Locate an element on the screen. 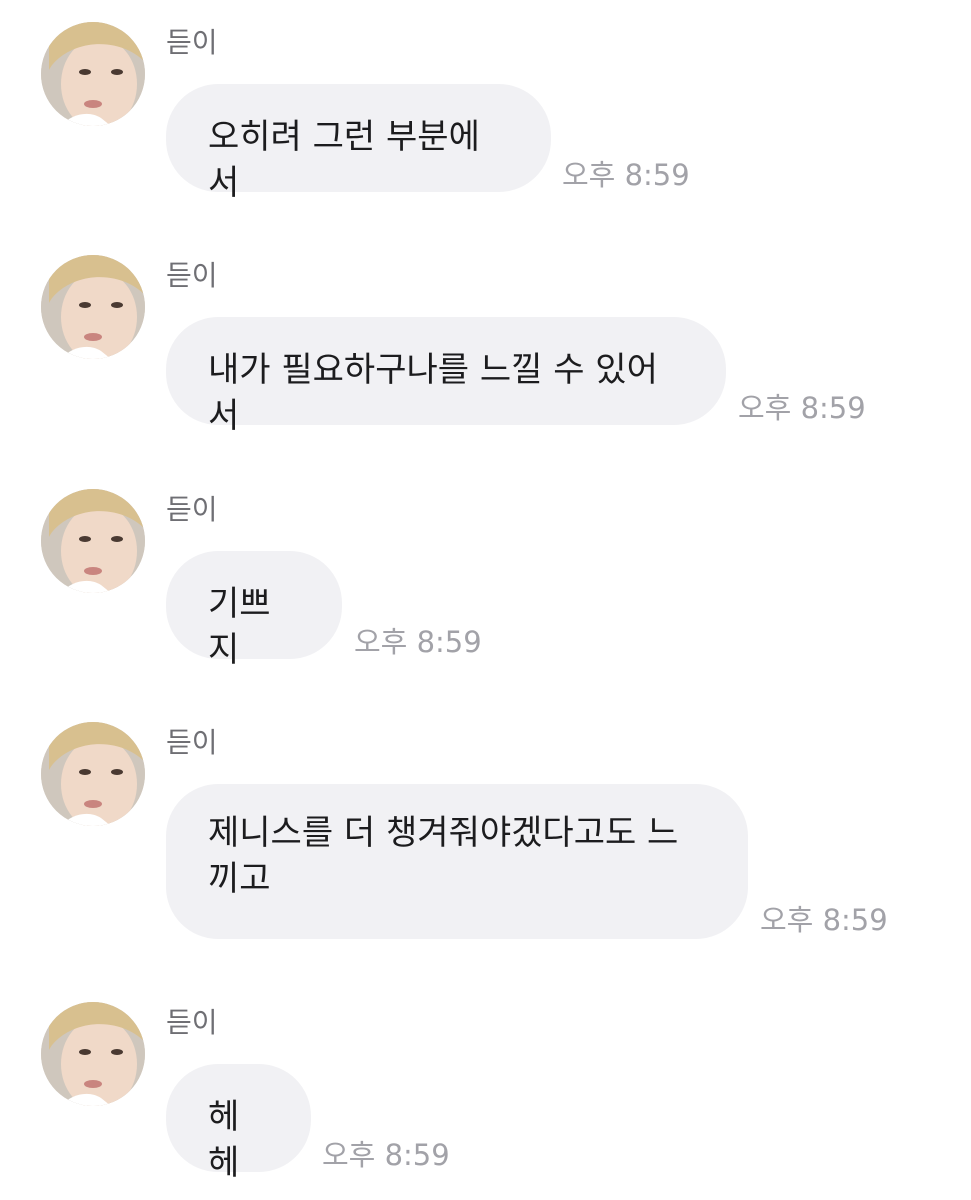 The height and width of the screenshot is (1200, 971). message-text: 헤헤 is located at coordinates (224, 1140).